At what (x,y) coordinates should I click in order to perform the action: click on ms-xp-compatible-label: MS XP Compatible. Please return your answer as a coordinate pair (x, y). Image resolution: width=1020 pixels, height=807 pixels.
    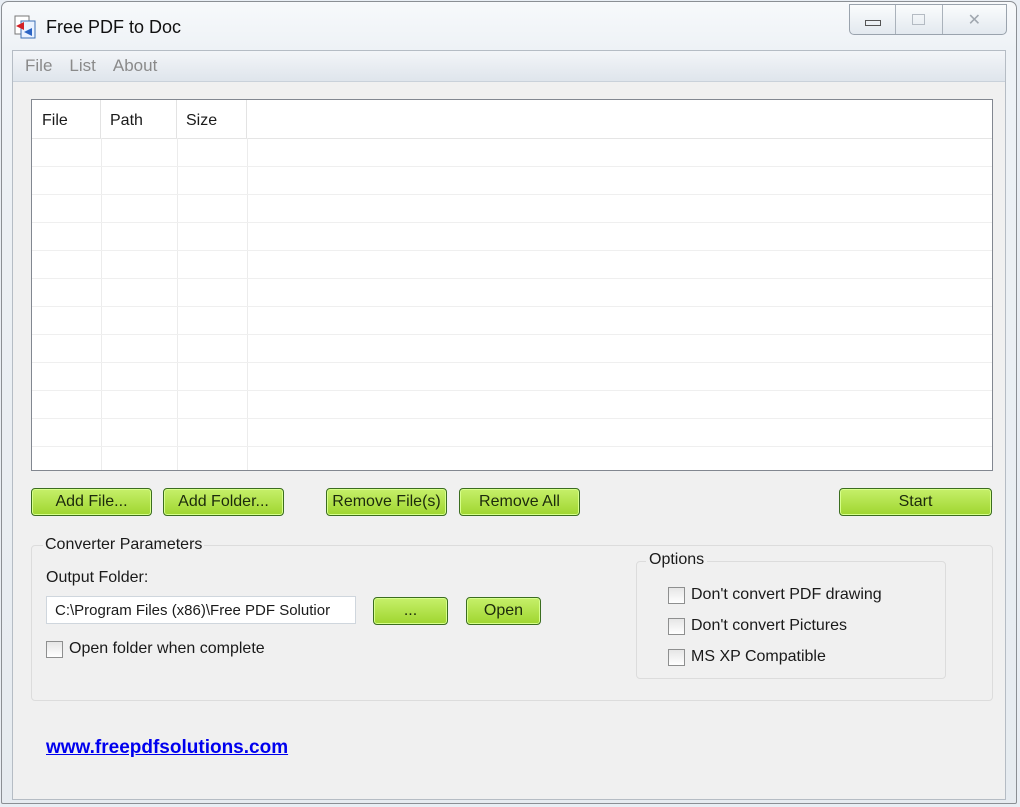
    Looking at the image, I should click on (758, 656).